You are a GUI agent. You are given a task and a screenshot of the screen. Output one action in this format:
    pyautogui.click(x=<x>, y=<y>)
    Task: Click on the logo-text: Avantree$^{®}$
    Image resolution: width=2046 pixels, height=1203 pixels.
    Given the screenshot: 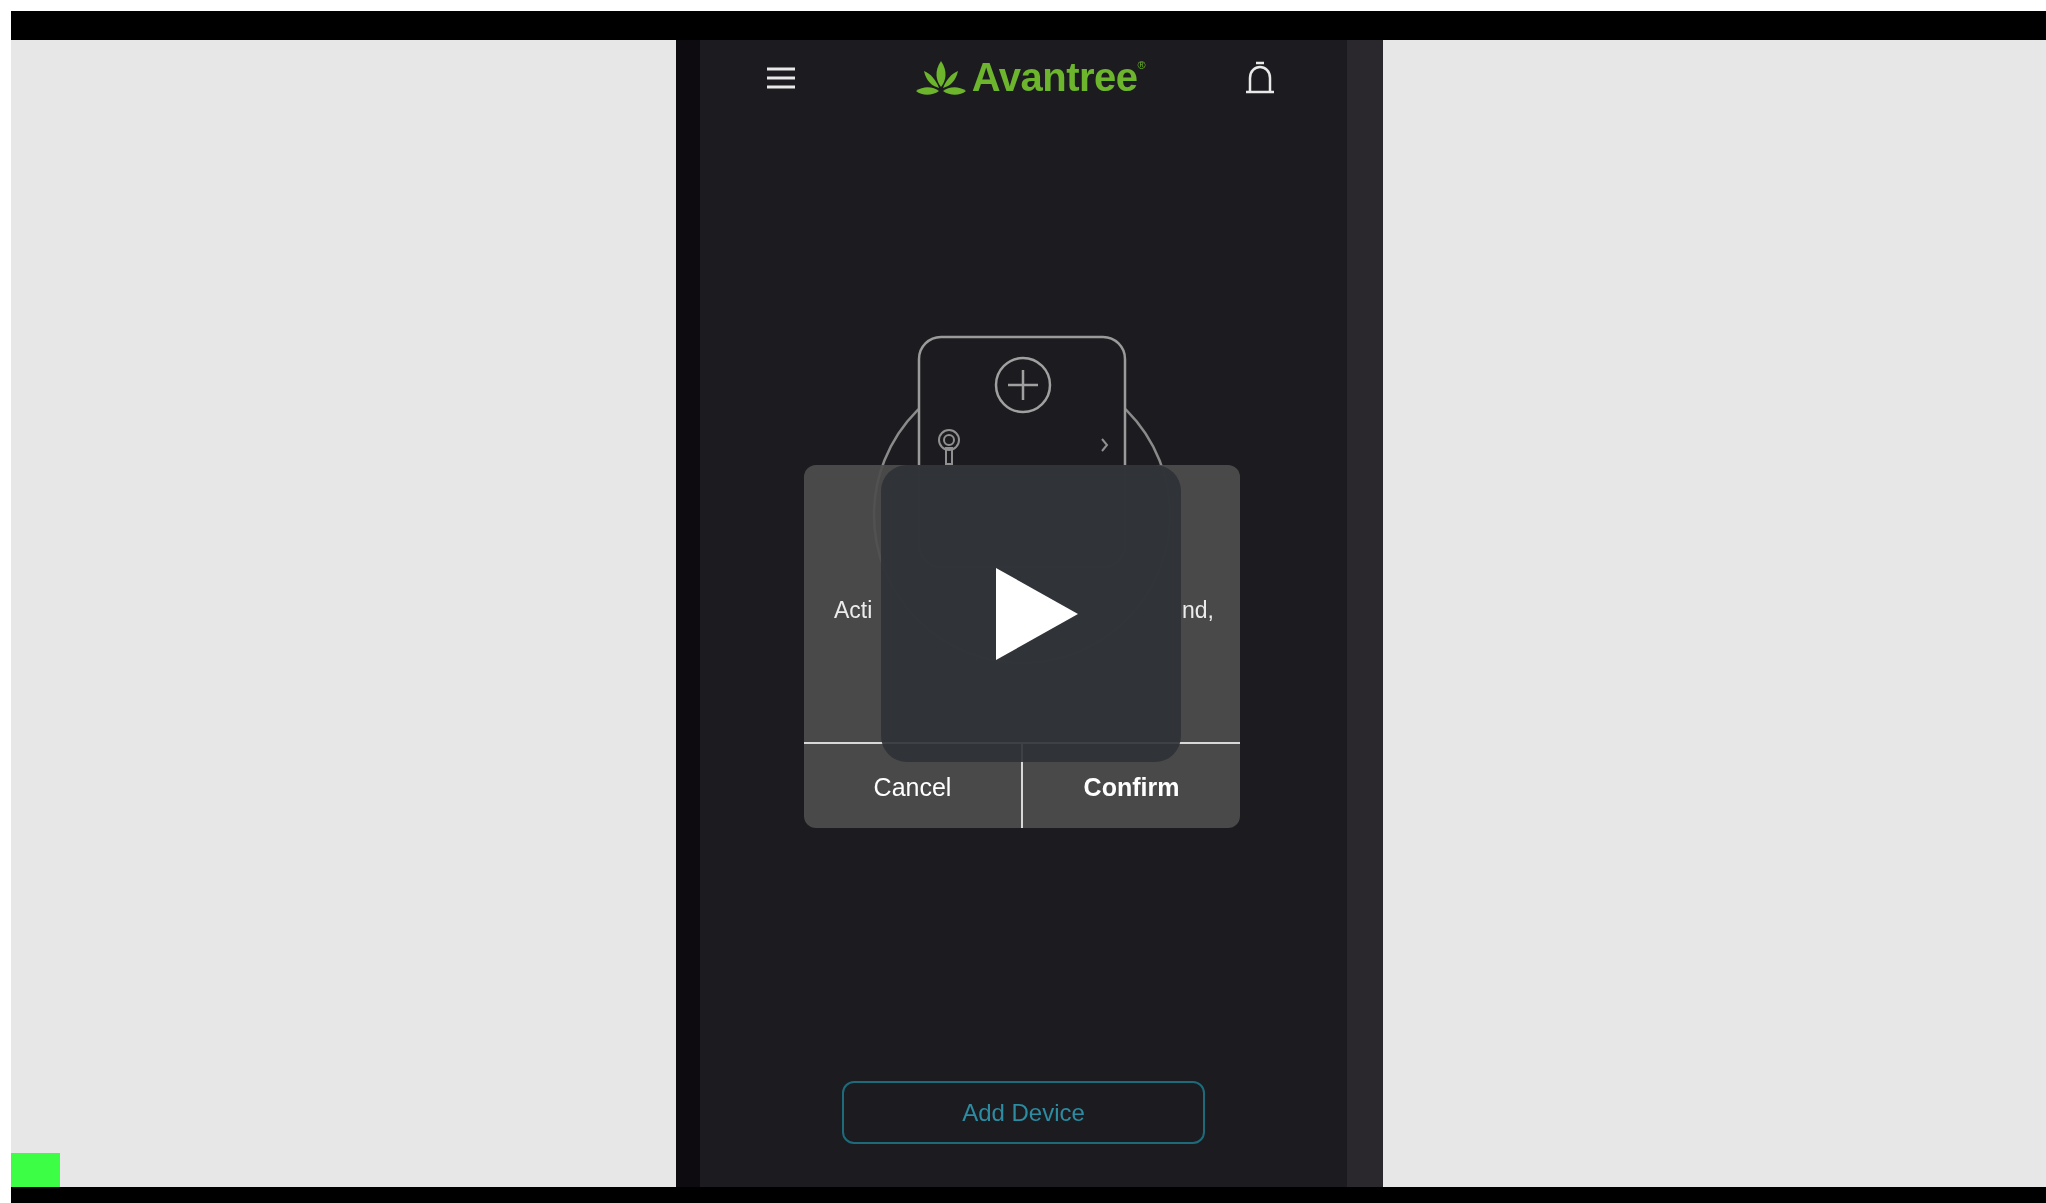 What is the action you would take?
    pyautogui.click(x=1058, y=77)
    